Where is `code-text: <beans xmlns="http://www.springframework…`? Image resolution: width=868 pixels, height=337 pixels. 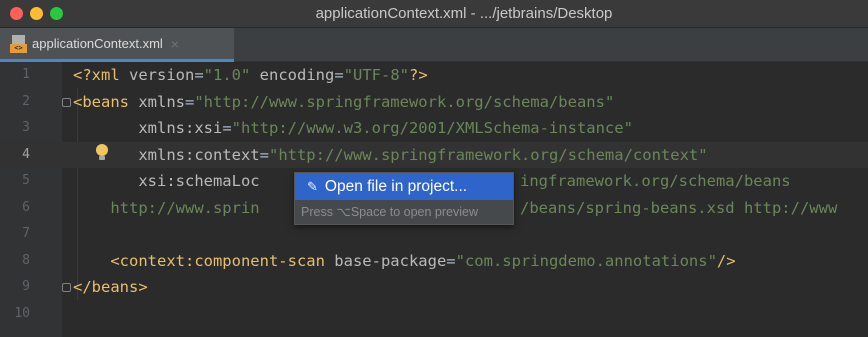
code-text: <beans xmlns="http://www.springframework… is located at coordinates (344, 101).